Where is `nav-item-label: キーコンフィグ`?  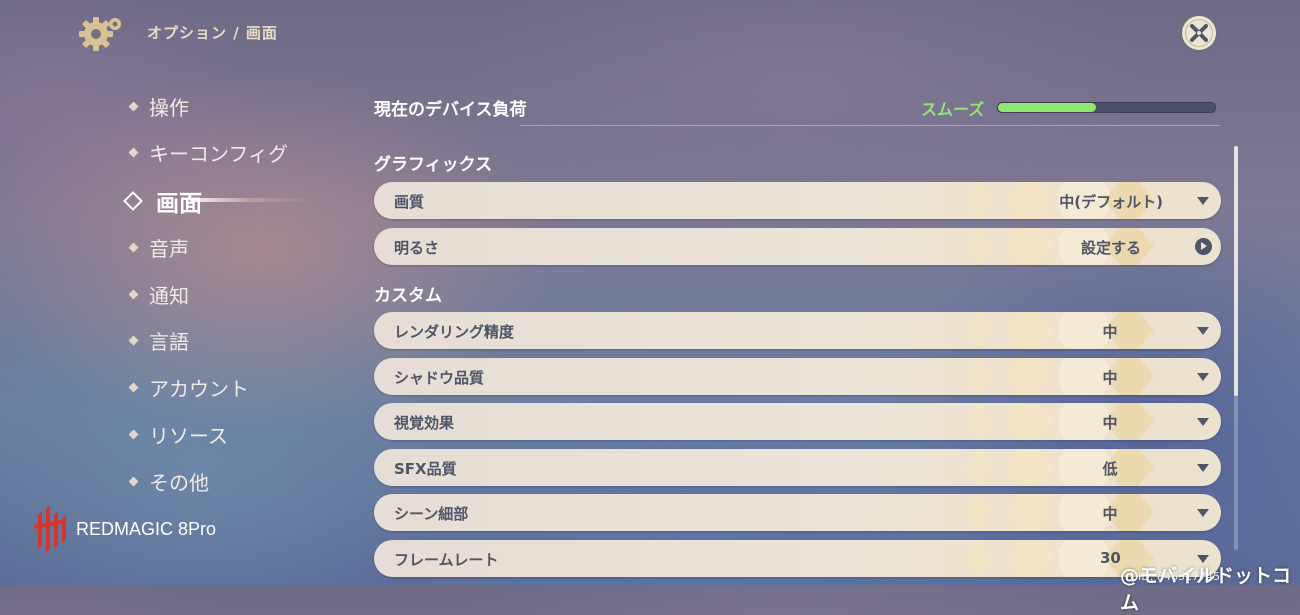 nav-item-label: キーコンフィグ is located at coordinates (218, 154).